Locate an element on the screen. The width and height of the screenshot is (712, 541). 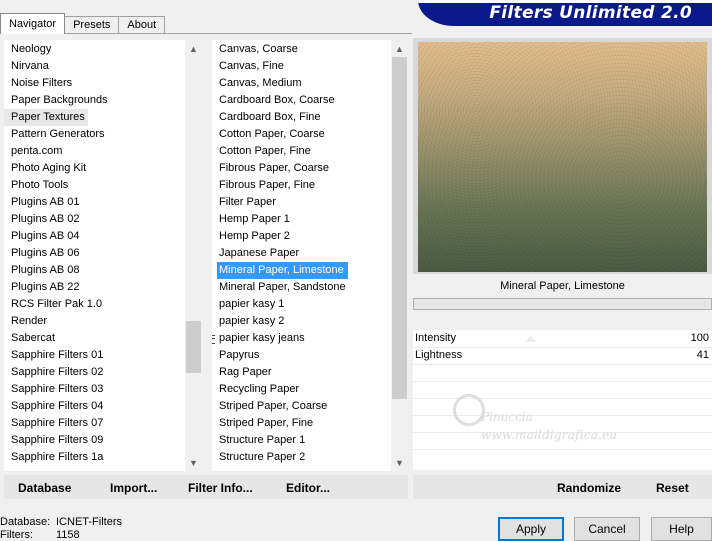
list-item: Sapphire Filters 03 is located at coordinates (94, 389).